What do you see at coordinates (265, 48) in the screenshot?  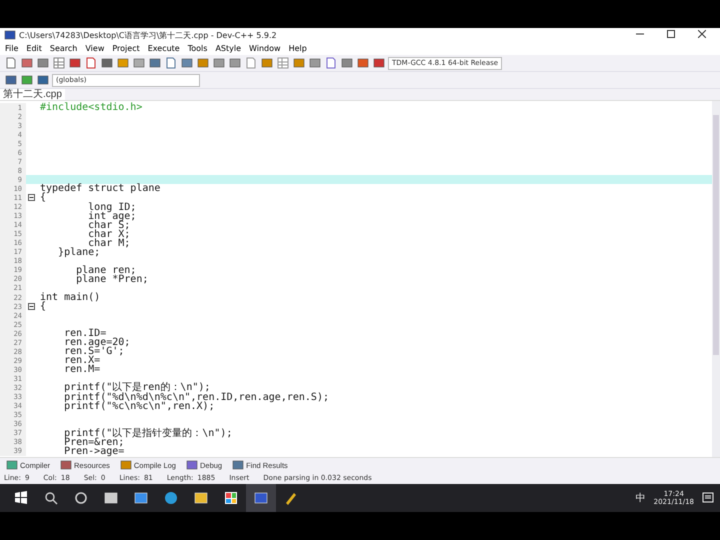 I see `menu-item: Window` at bounding box center [265, 48].